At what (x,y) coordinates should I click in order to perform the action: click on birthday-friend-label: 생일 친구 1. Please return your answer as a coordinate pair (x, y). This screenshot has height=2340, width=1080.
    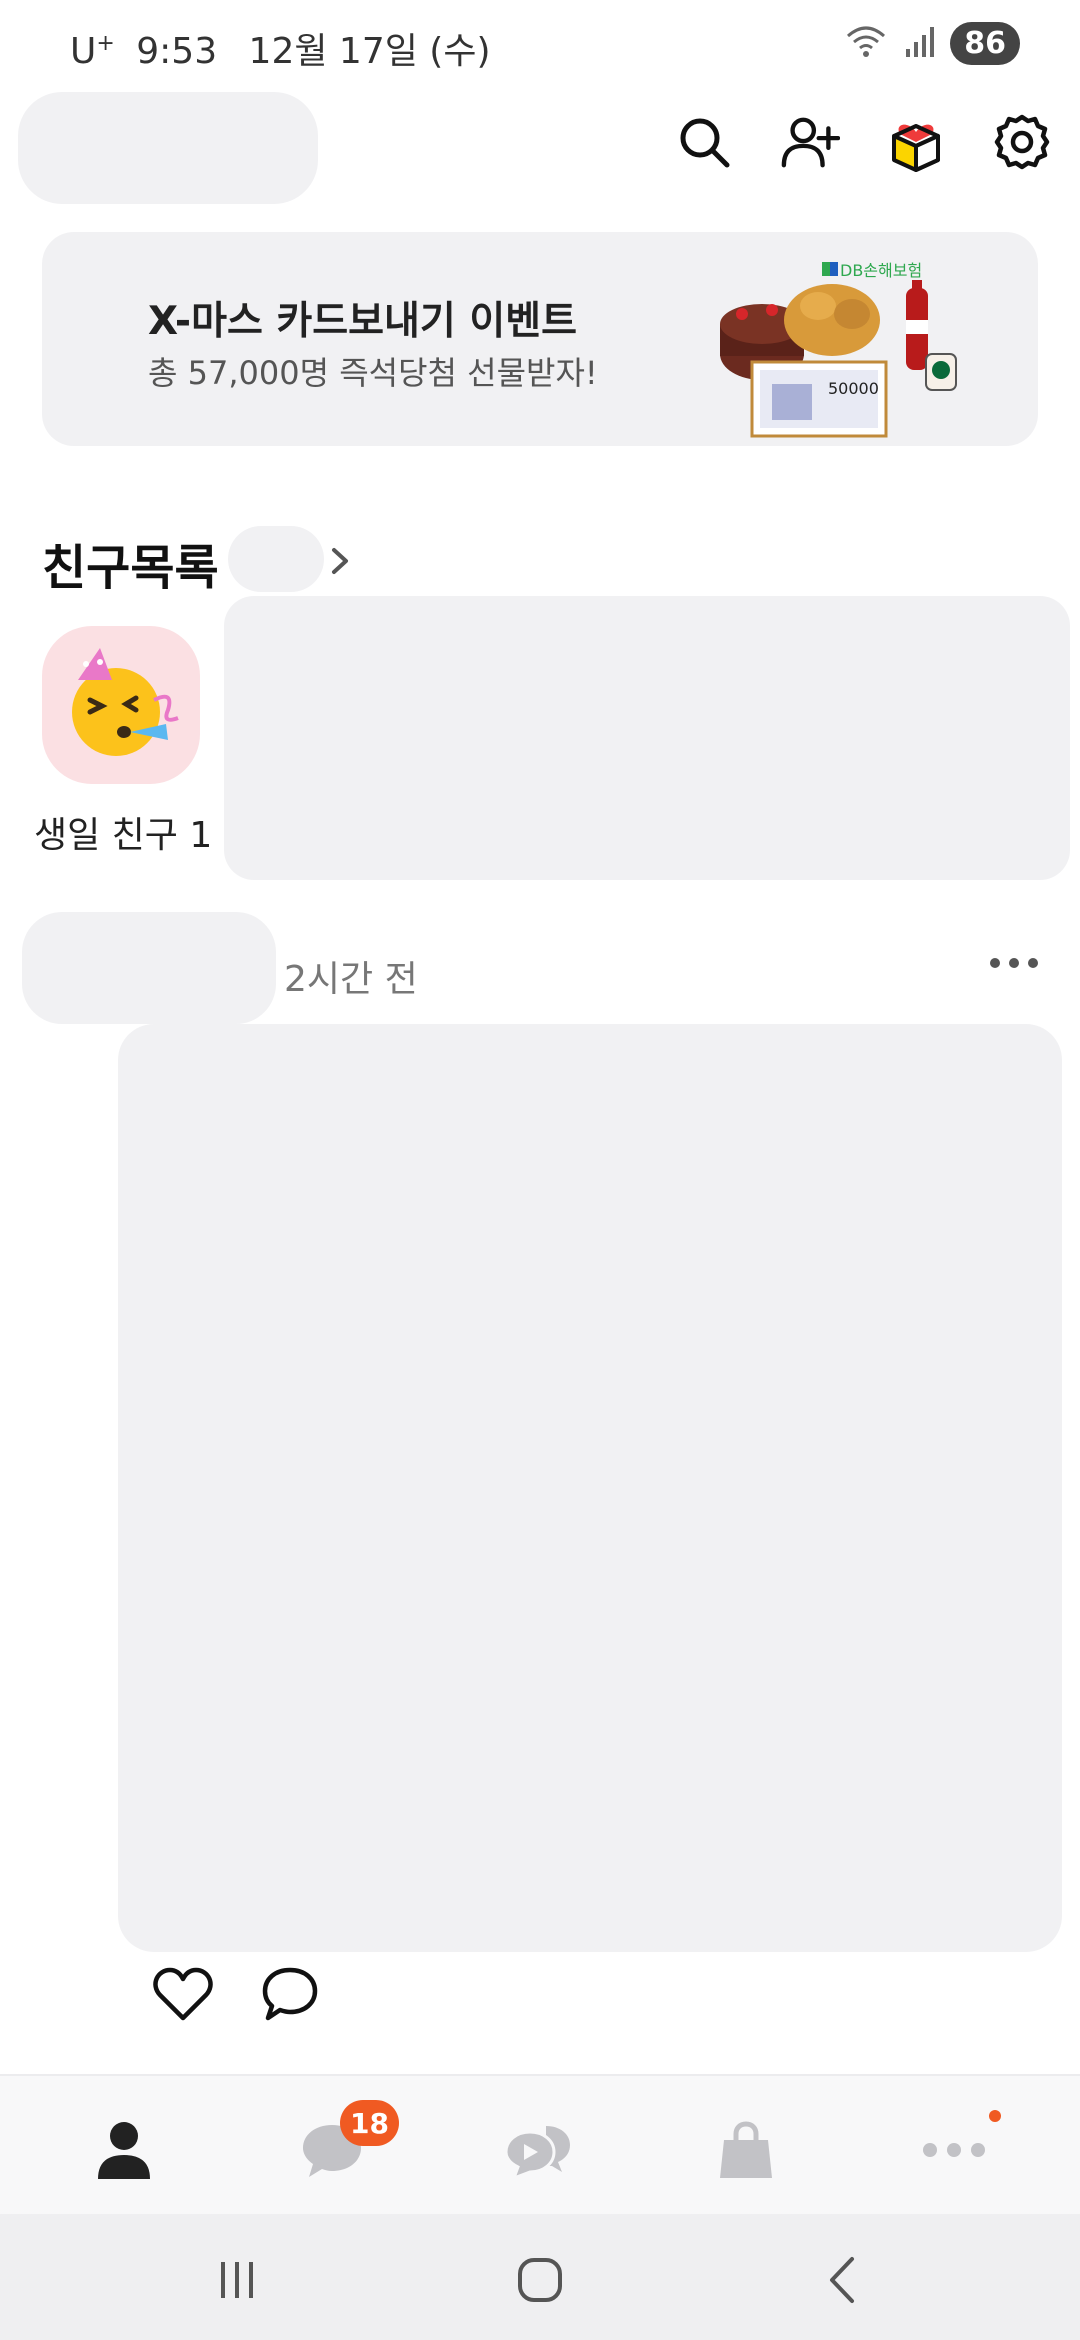
    Looking at the image, I should click on (123, 835).